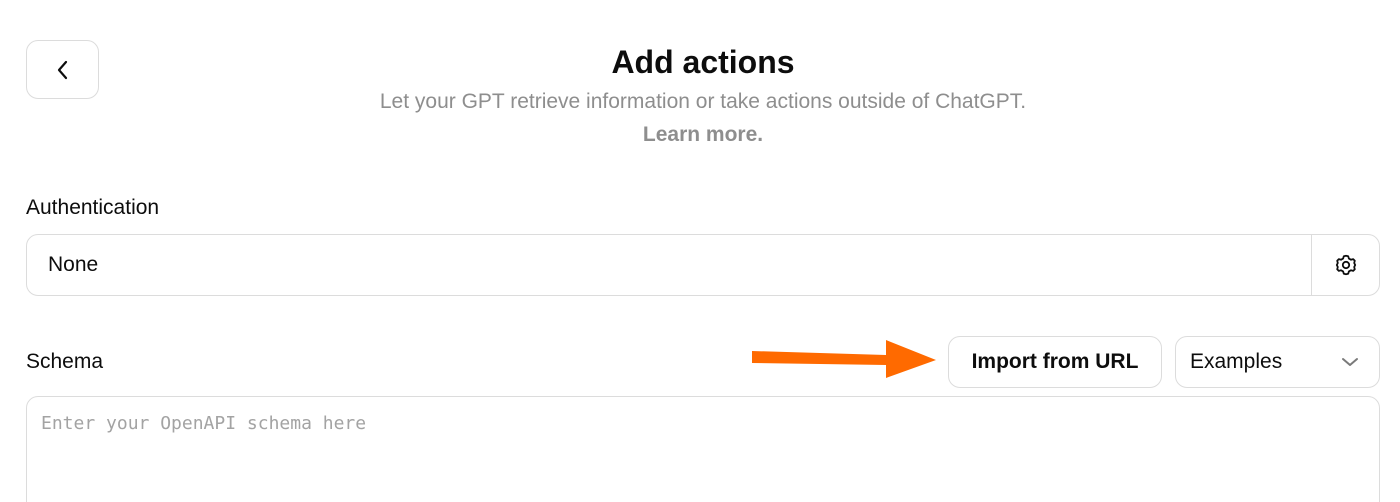 Image resolution: width=1400 pixels, height=502 pixels. Describe the element at coordinates (669, 265) in the screenshot. I see `authentication-value: None` at that location.